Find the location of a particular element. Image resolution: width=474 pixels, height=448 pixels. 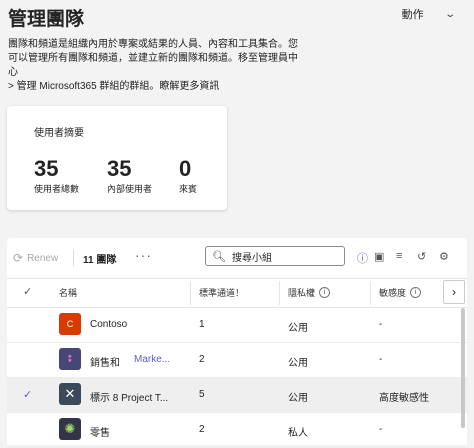

table-row: C Contoso 1 公用 - is located at coordinates (237, 325).